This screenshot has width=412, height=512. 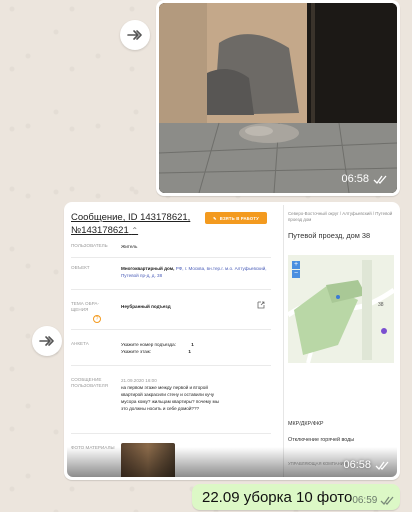 What do you see at coordinates (296, 265) in the screenshot?
I see `zoom-in-button: +` at bounding box center [296, 265].